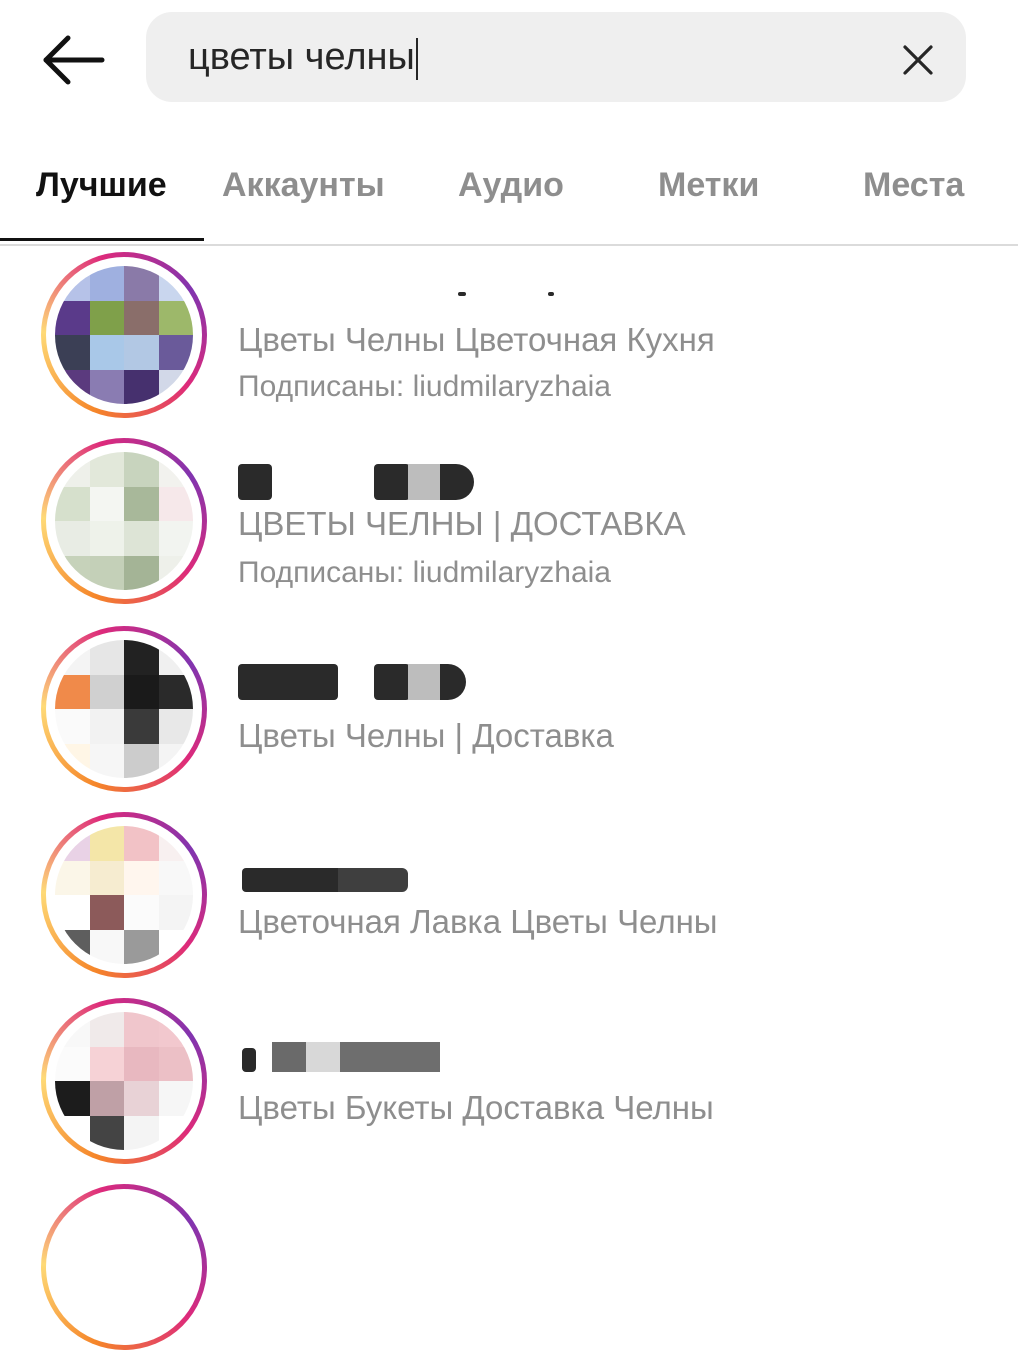 Image resolution: width=1018 pixels, height=1350 pixels. I want to click on search-query: цветы челны, so click(301, 57).